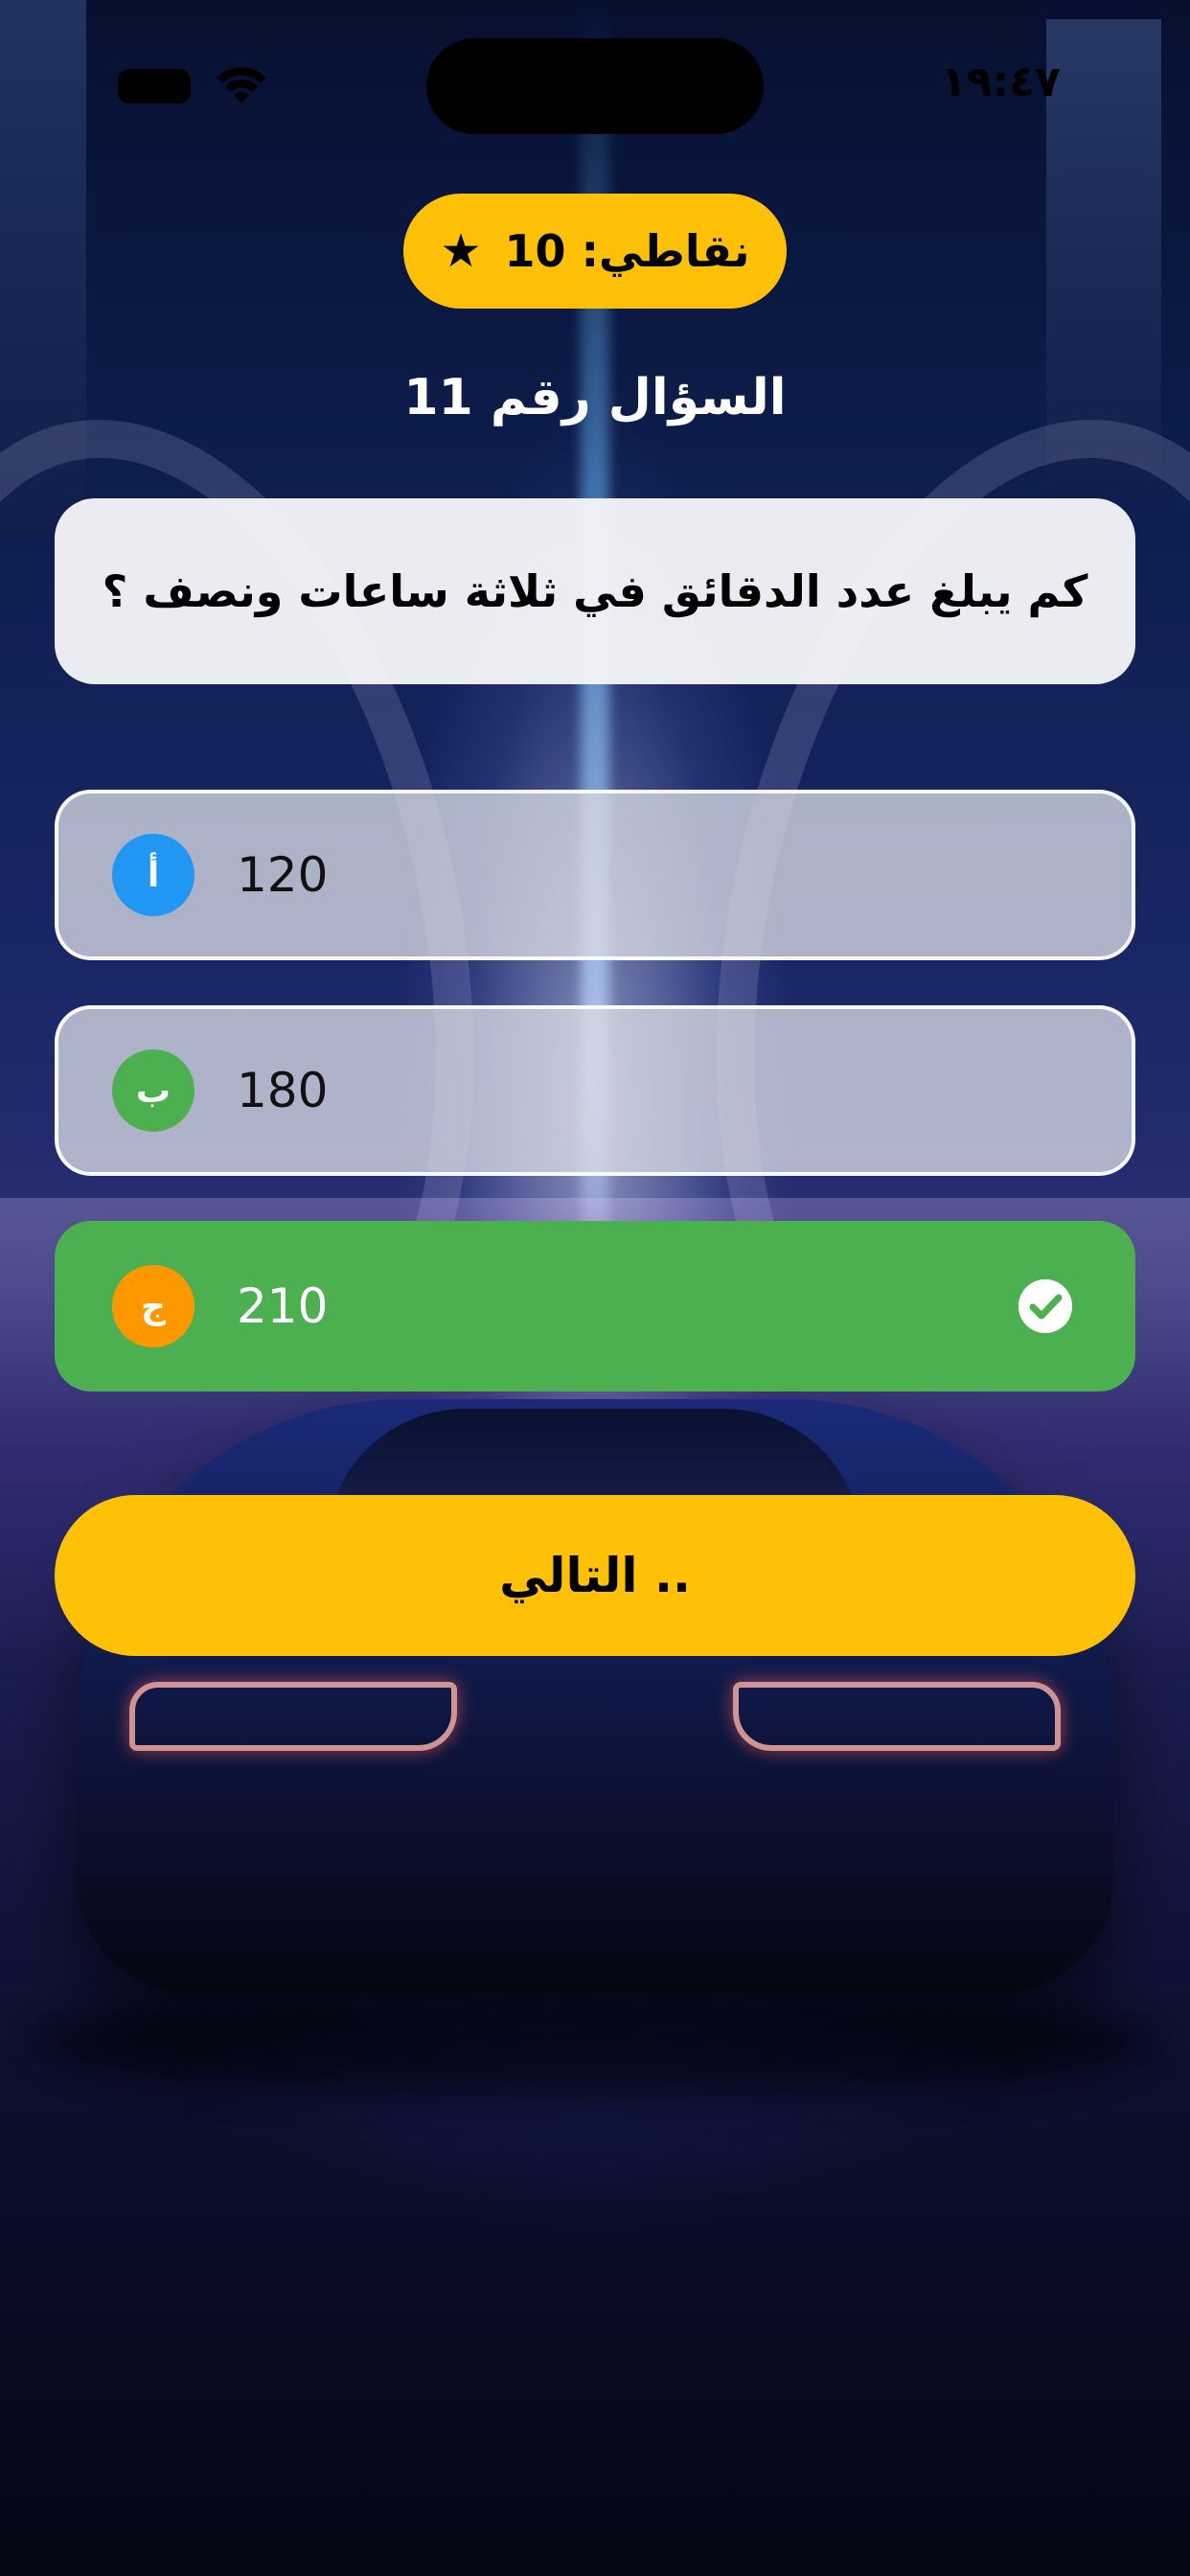 This screenshot has height=2576, width=1190. I want to click on status-time: ١٩:٤٧, so click(1001, 82).